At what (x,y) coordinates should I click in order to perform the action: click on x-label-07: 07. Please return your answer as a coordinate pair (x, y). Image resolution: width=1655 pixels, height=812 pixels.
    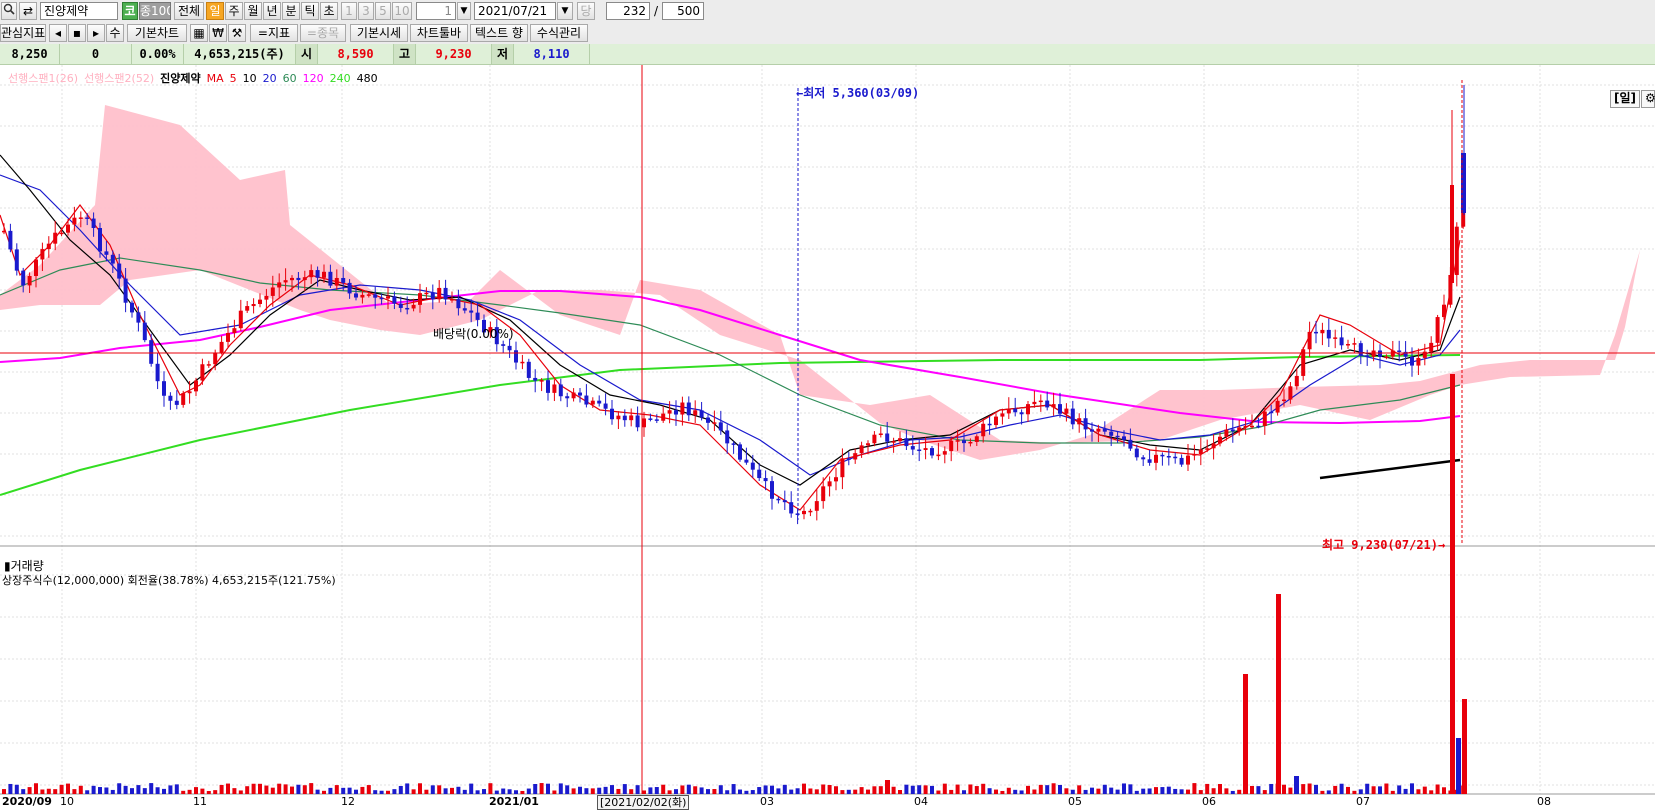
    Looking at the image, I should click on (1363, 801).